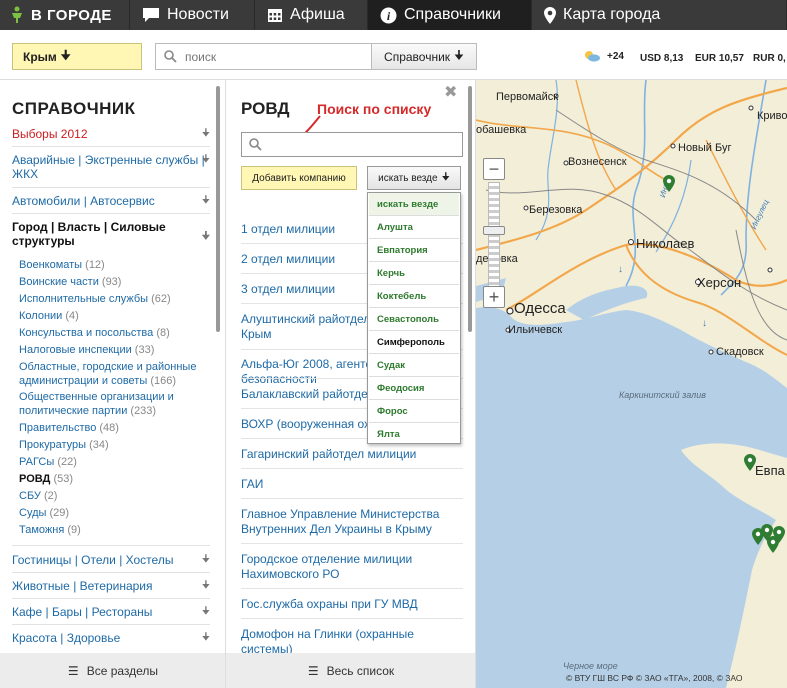 The image size is (787, 688). Describe the element at coordinates (114, 428) in the screenshot. I see `subcategory-item: Правительство (48)` at that location.